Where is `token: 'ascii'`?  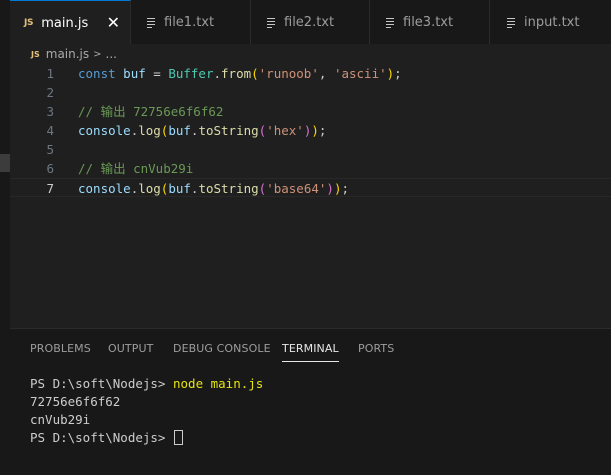
token: 'ascii' is located at coordinates (360, 73).